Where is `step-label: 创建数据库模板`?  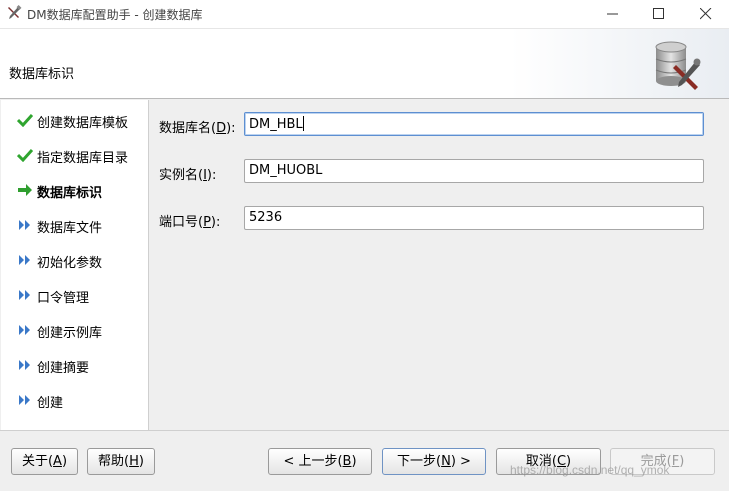
step-label: 创建数据库模板 is located at coordinates (83, 123).